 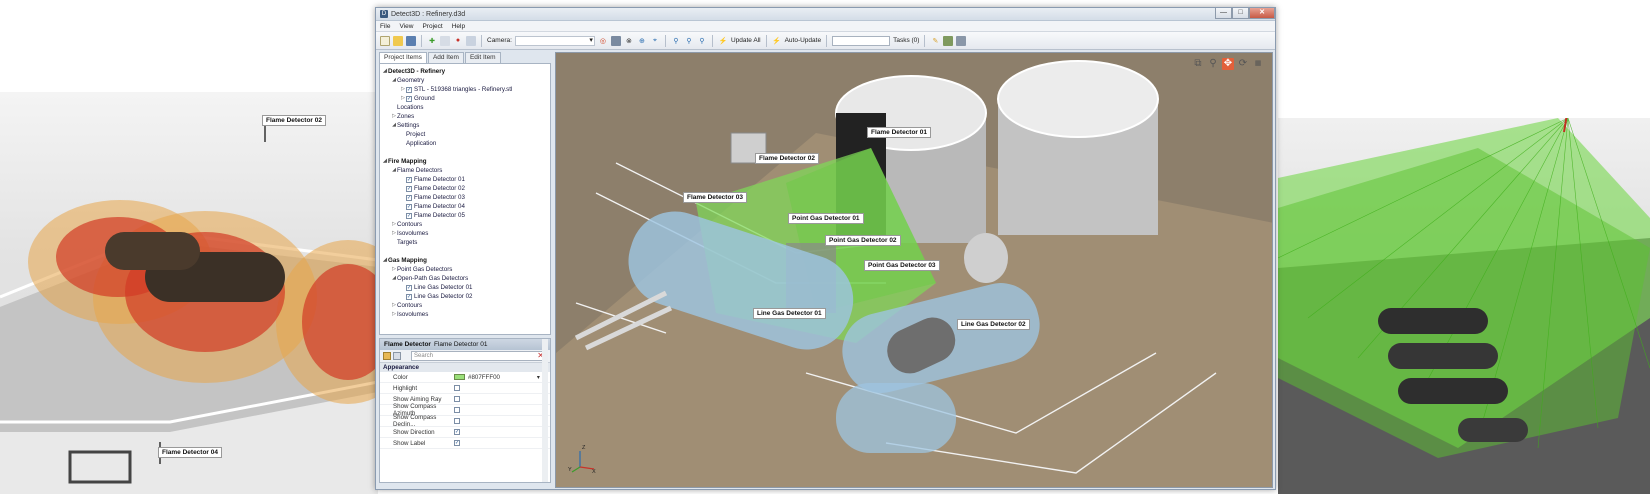 What do you see at coordinates (398, 40) in the screenshot?
I see `open-folder-icon` at bounding box center [398, 40].